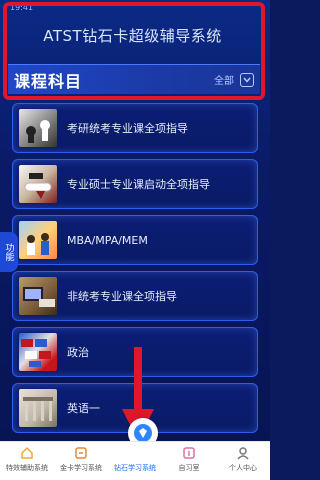  What do you see at coordinates (38, 352) in the screenshot?
I see `flags-thumbnail` at bounding box center [38, 352].